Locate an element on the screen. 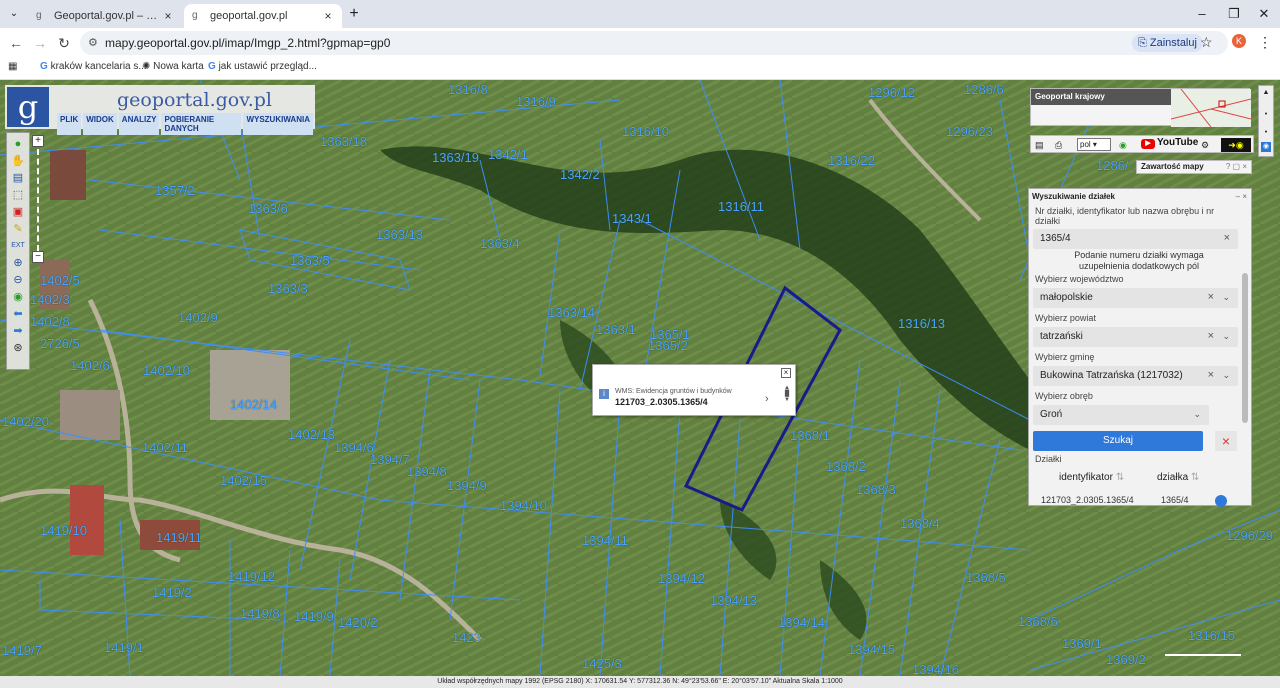 This screenshot has width=1280, height=688. parcel-label: 1402/10 is located at coordinates (166, 370).